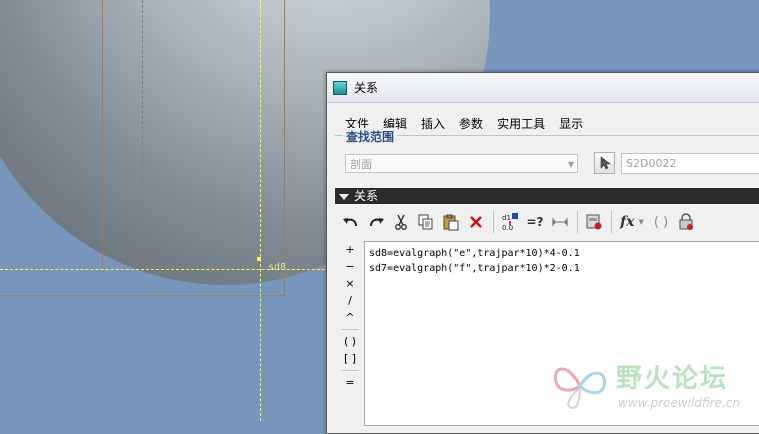 This screenshot has width=759, height=434. Describe the element at coordinates (350, 341) in the screenshot. I see `operator-parentheses-button: ( )` at that location.